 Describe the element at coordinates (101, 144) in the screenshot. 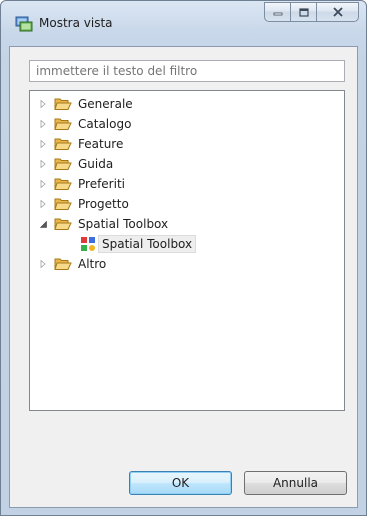

I see `tree-item-label: Feature` at that location.